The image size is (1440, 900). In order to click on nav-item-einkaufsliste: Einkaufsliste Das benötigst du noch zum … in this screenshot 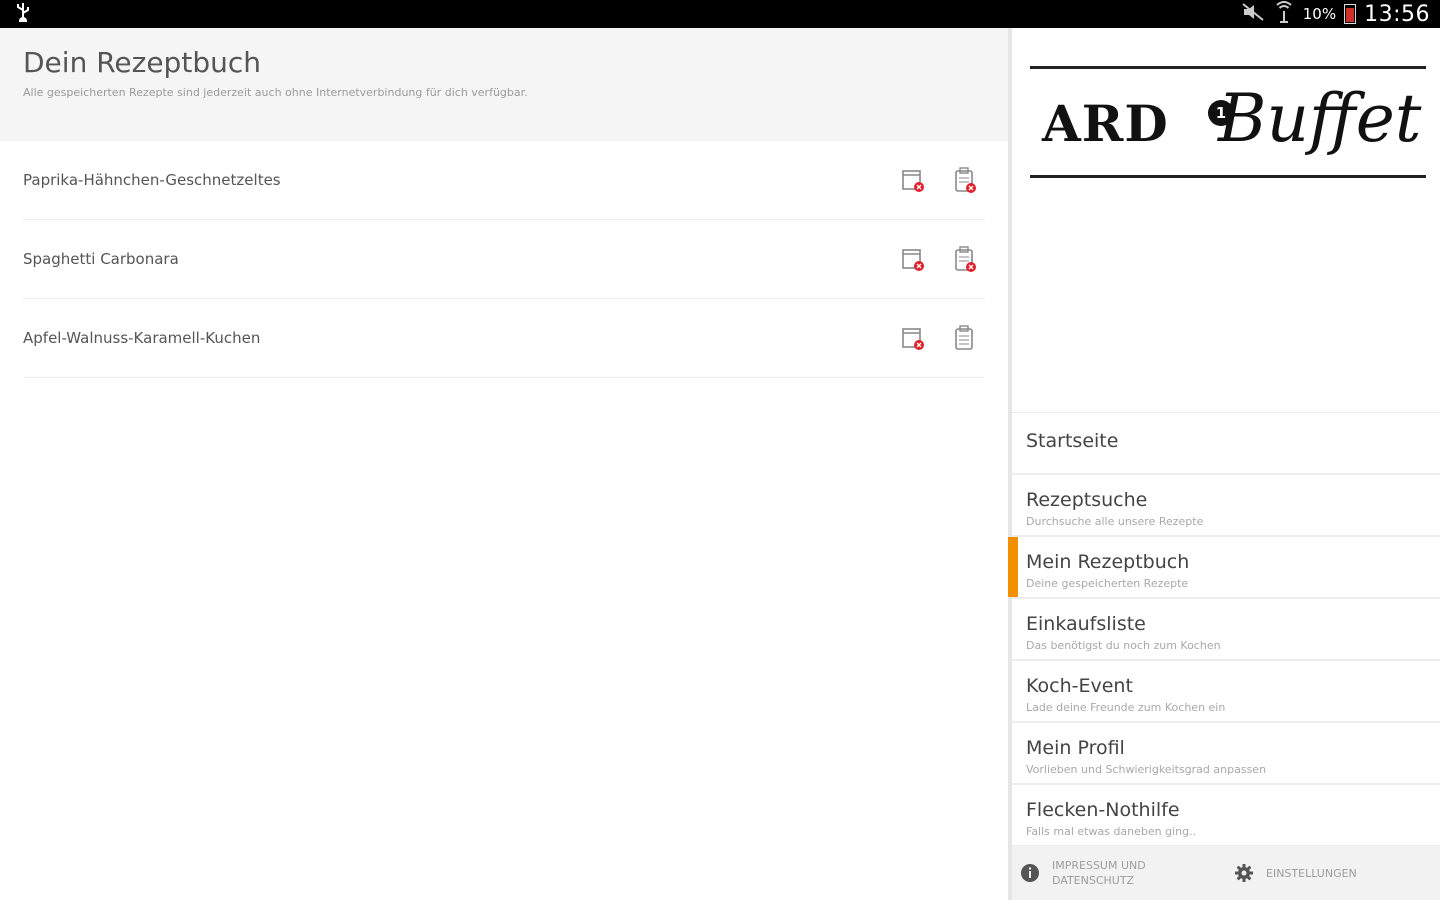, I will do `click(1226, 630)`.